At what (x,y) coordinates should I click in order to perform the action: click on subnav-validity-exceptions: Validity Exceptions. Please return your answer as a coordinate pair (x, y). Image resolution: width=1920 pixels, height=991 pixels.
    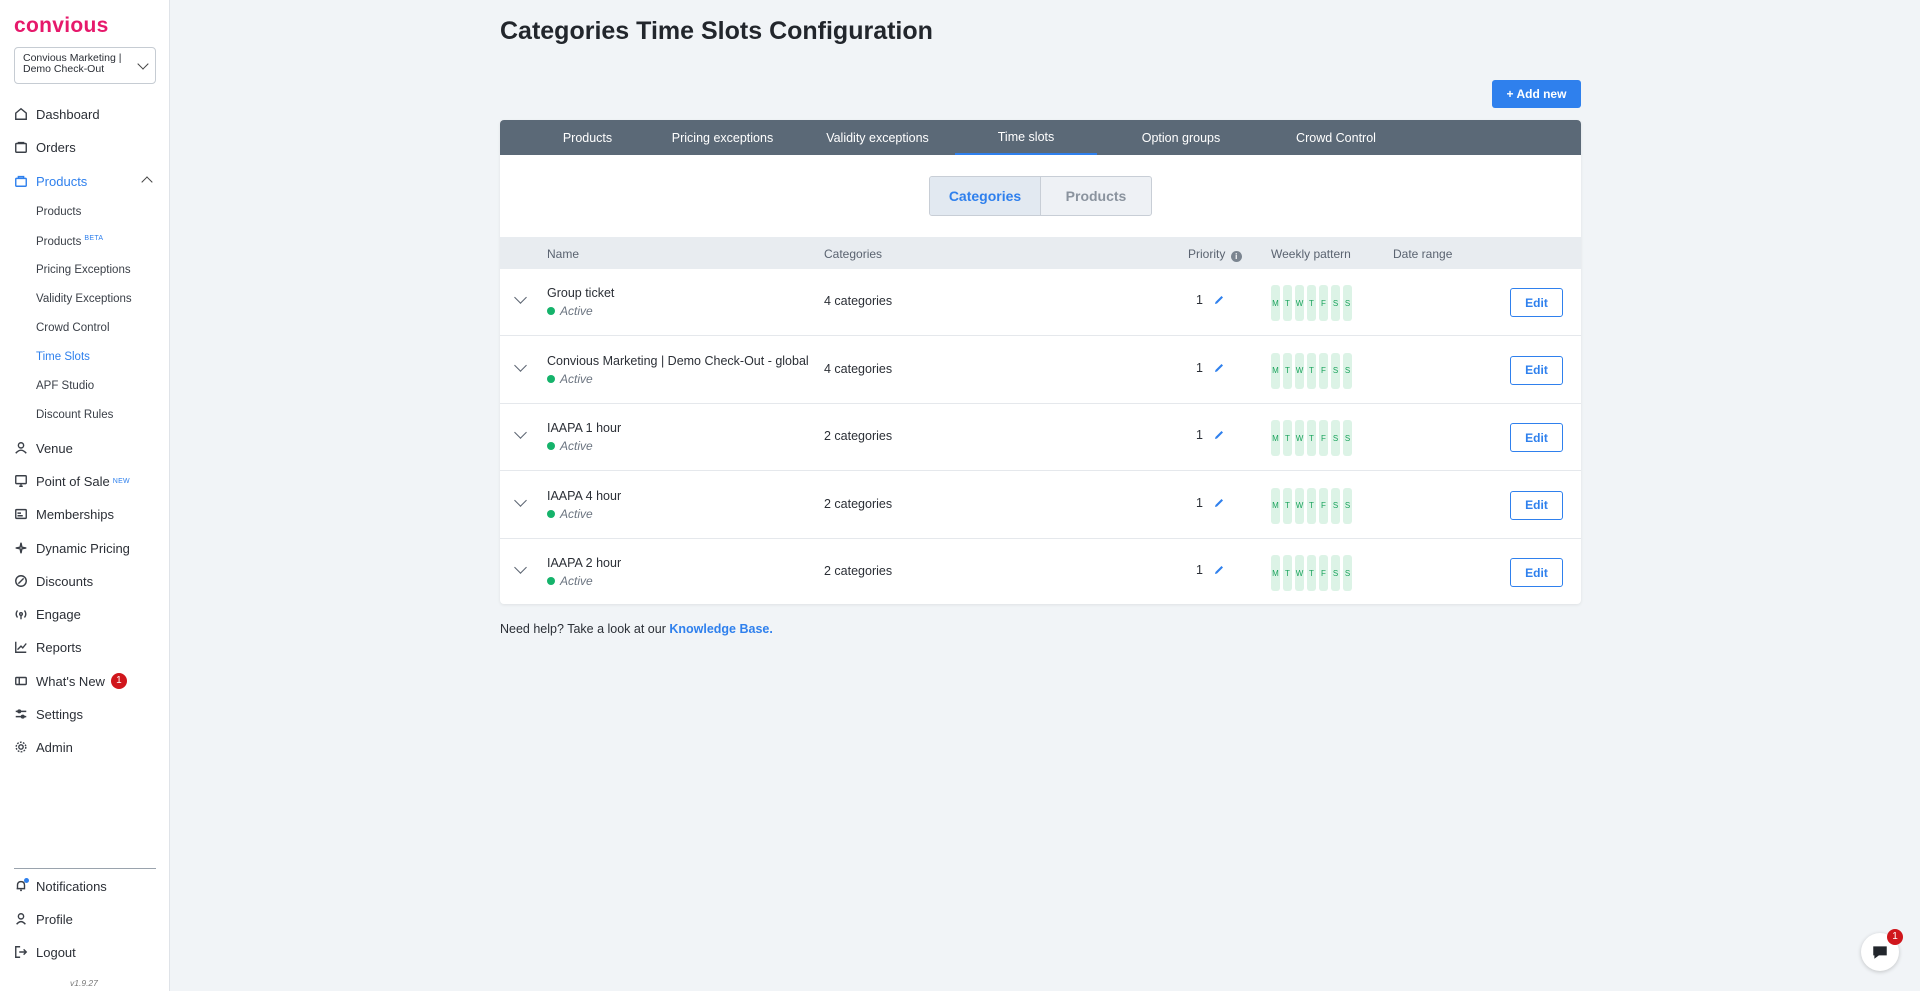
    Looking at the image, I should click on (84, 299).